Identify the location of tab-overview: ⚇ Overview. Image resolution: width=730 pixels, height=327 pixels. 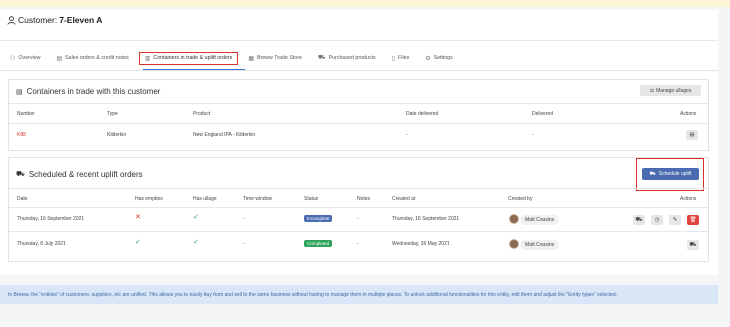
(25, 58).